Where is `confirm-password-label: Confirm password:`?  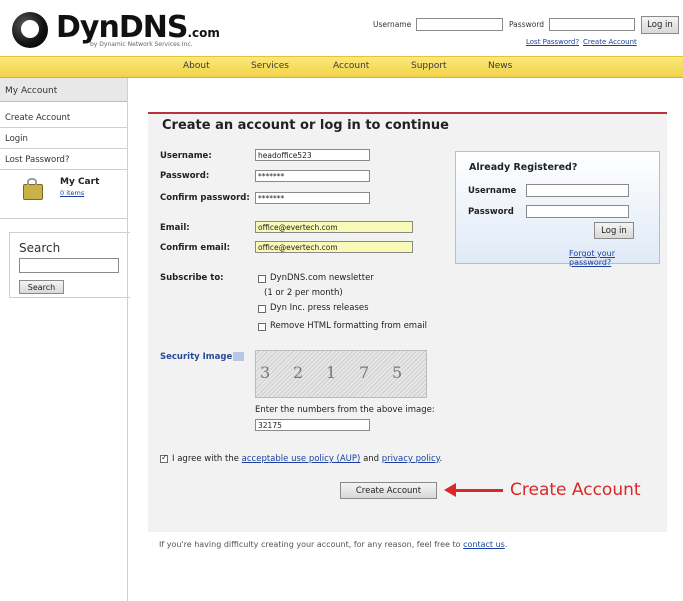
confirm-password-label: Confirm password: is located at coordinates (205, 198).